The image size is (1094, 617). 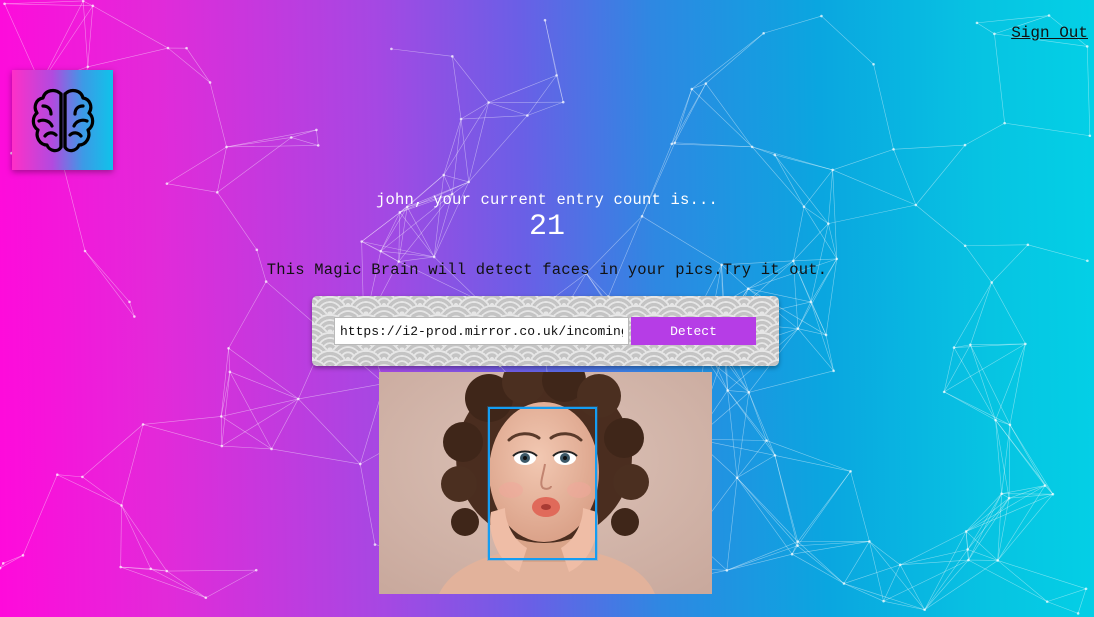 I want to click on entry-count-value: 21, so click(x=546, y=227).